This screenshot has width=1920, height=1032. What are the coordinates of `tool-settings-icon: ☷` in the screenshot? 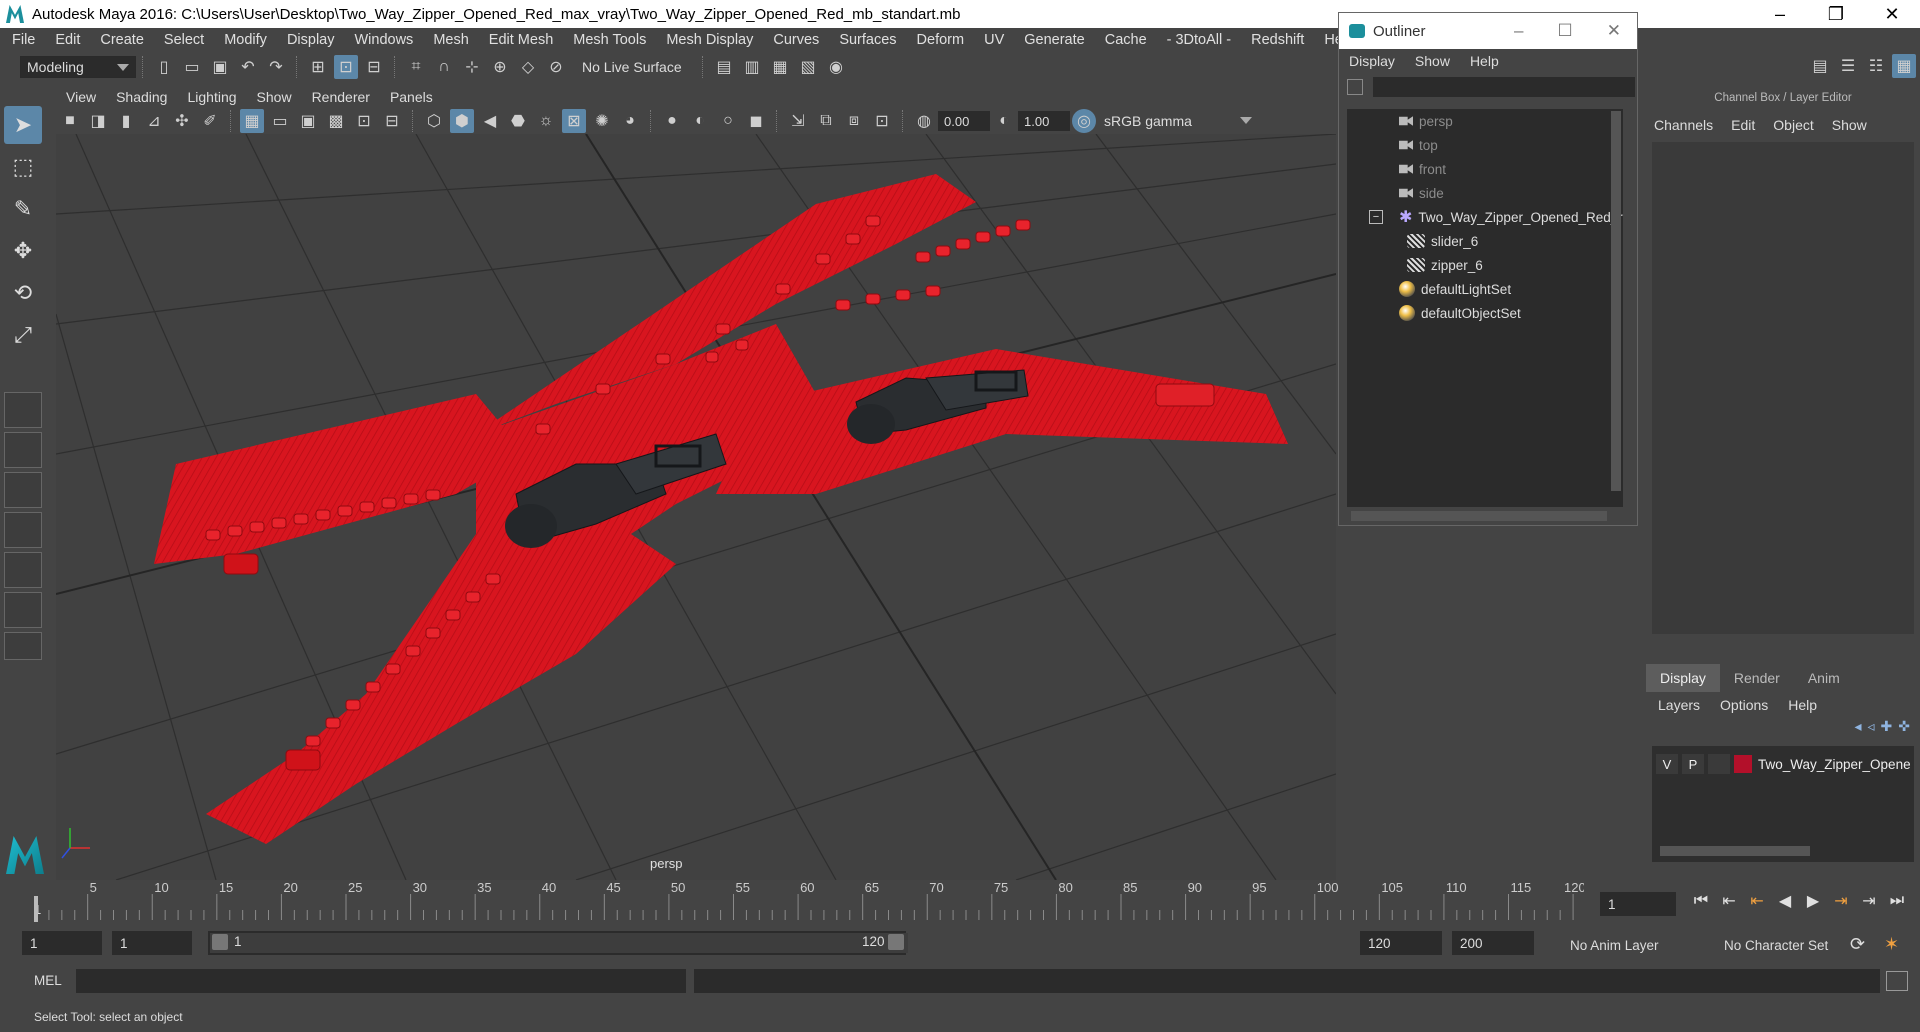 It's located at (1876, 66).